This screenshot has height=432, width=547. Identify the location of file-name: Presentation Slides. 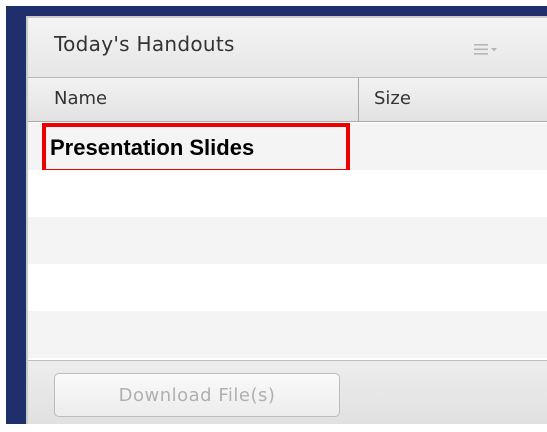
(152, 148).